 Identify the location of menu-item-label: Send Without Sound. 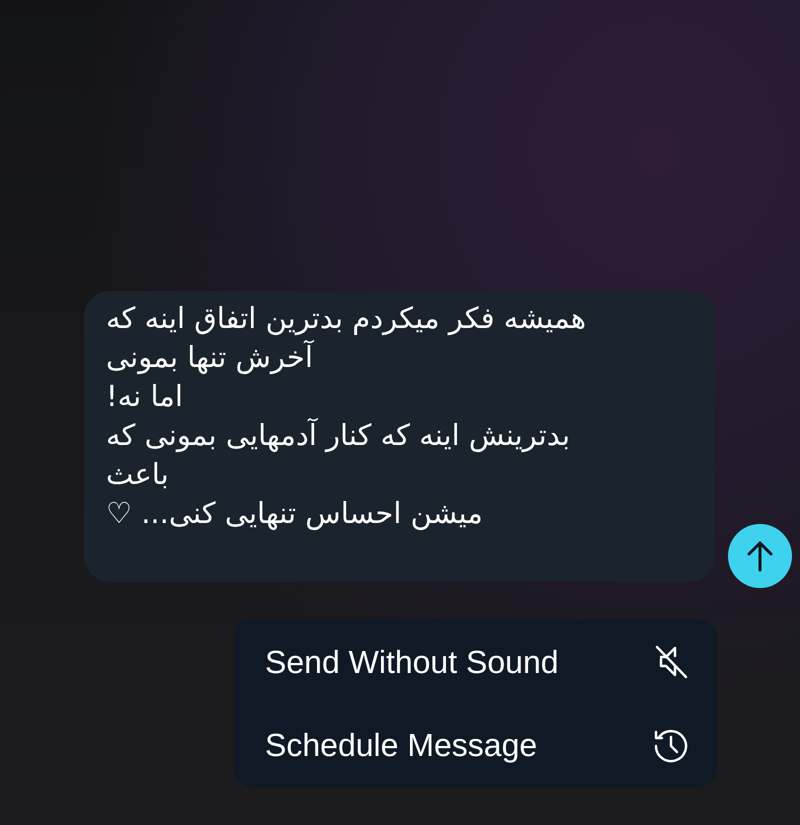
(412, 662).